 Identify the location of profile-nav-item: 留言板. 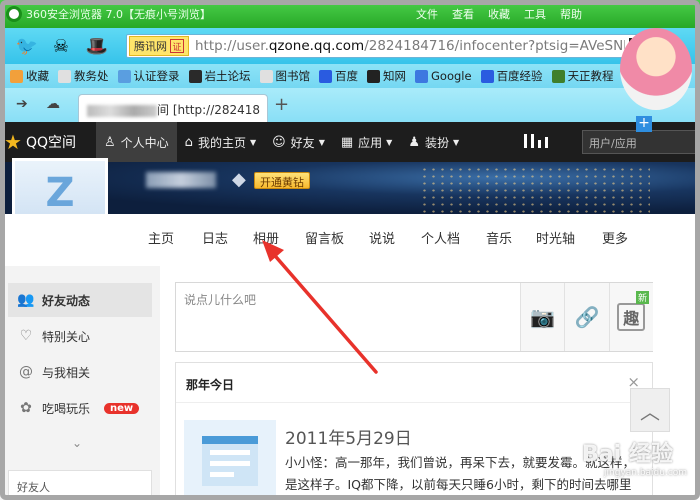
(324, 237).